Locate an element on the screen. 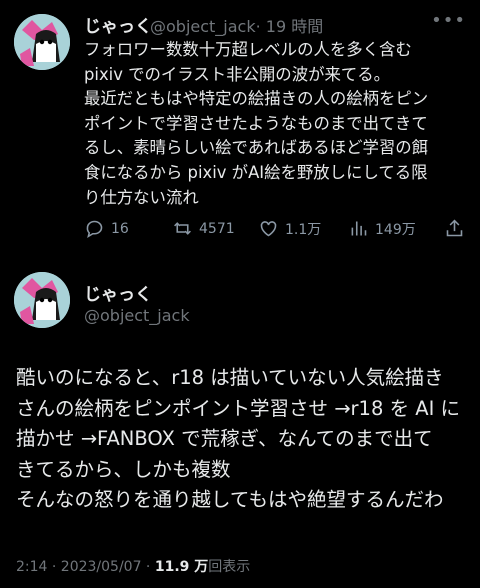  reply-button: 16 is located at coordinates (106, 228).